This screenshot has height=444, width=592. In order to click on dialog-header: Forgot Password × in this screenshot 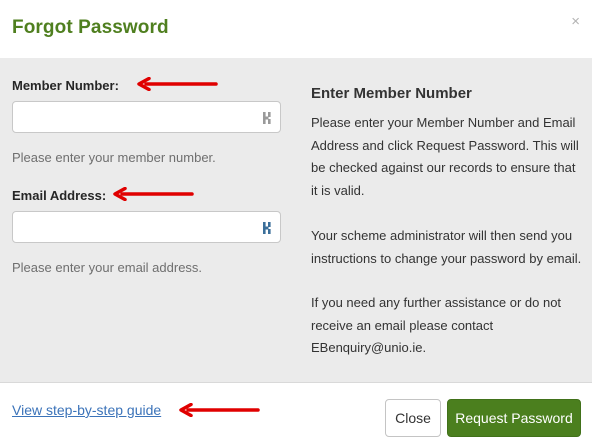, I will do `click(296, 29)`.